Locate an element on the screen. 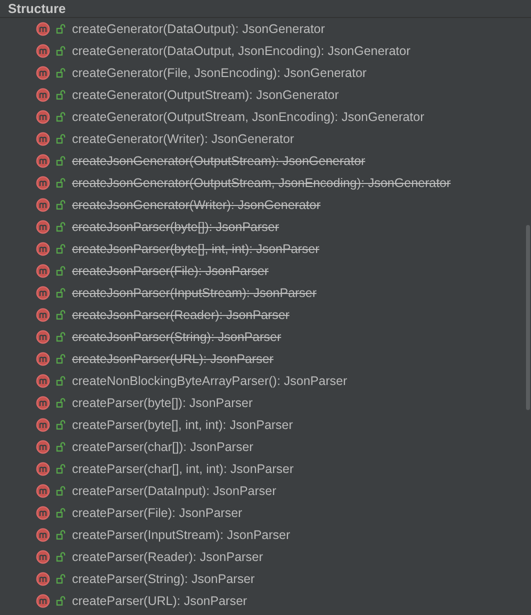  member-signature: createParser(InputStream): JsonParser is located at coordinates (181, 535).